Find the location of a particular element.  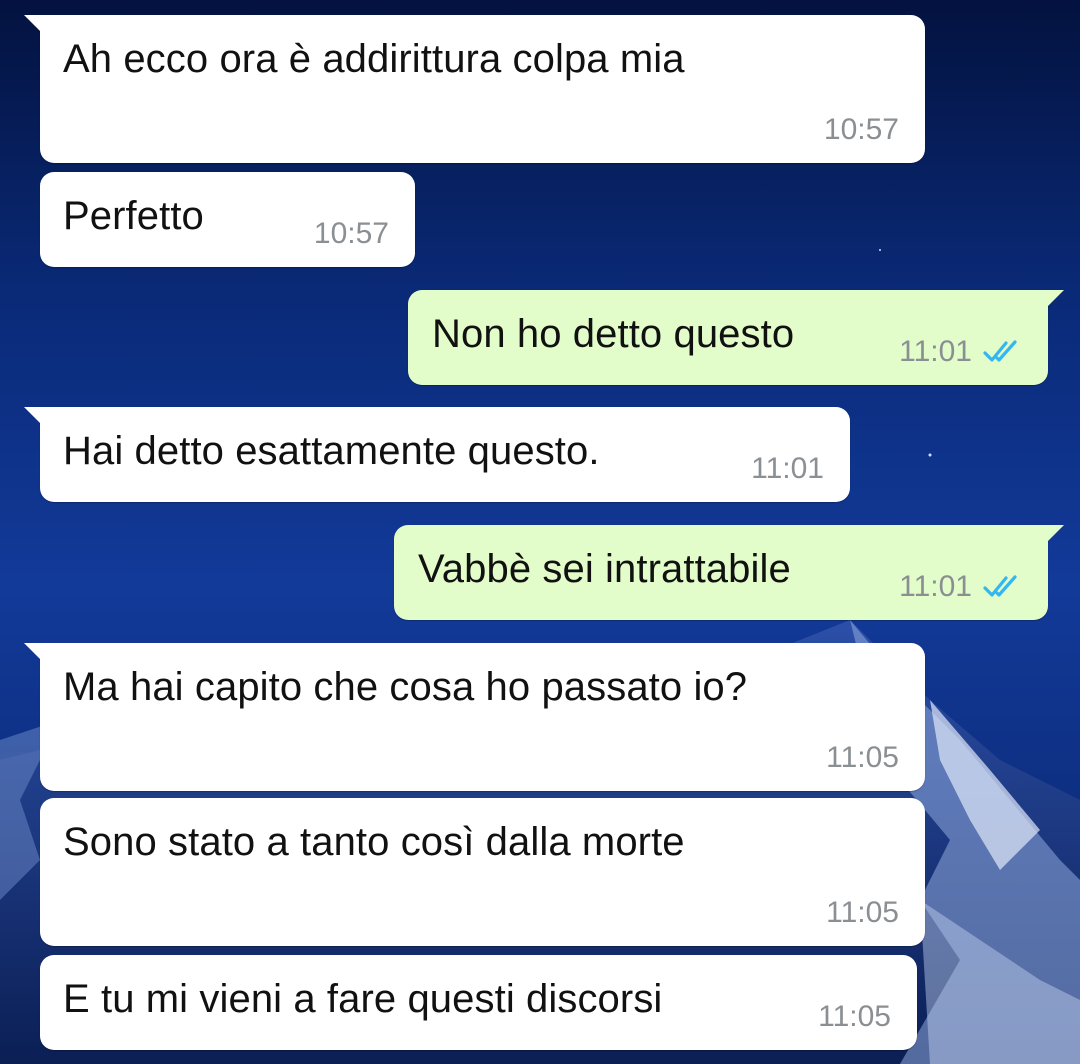

message-text: Sono stato a tanto così dalla morte is located at coordinates (374, 842).